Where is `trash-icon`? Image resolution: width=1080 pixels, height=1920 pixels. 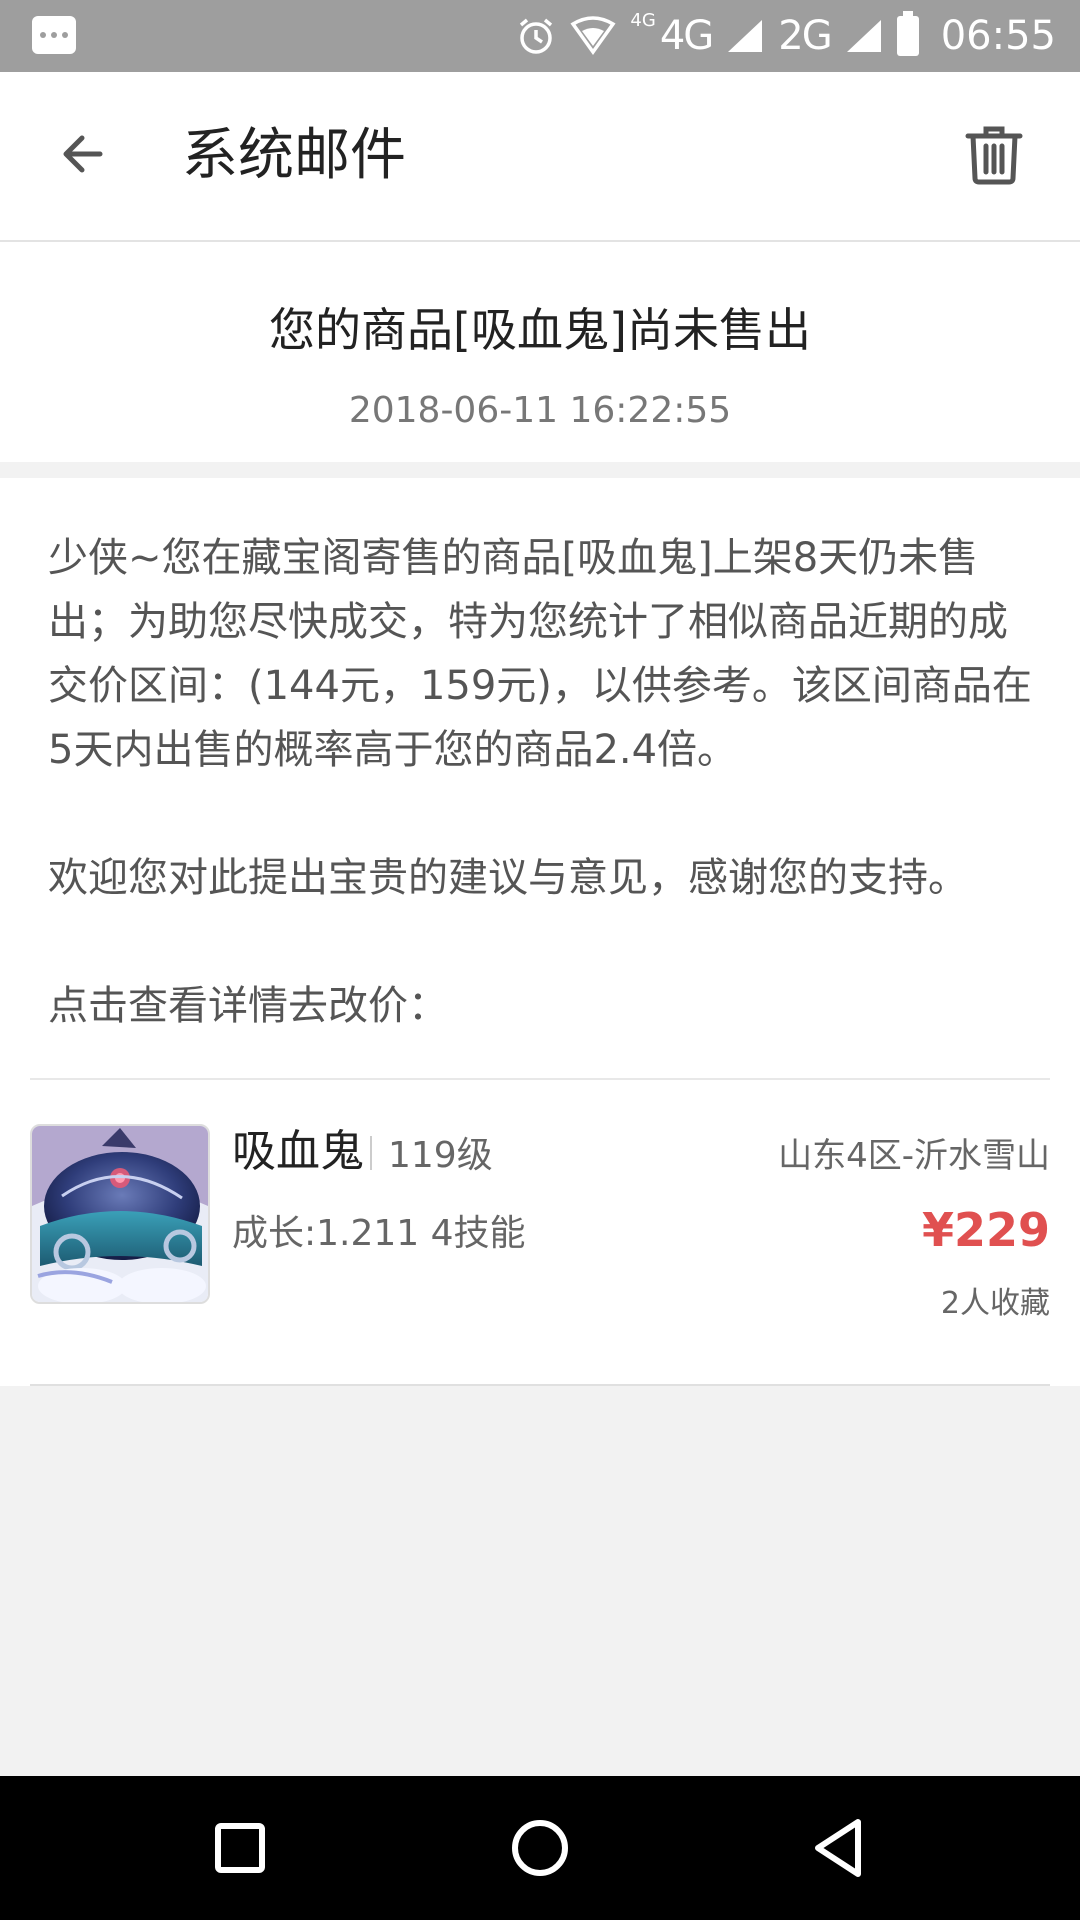
trash-icon is located at coordinates (994, 155).